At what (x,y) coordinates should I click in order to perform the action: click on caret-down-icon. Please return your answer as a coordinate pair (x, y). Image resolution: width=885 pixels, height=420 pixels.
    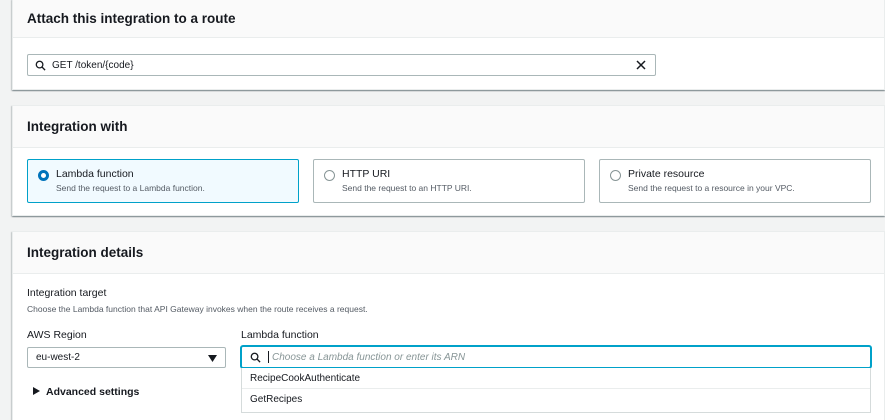
    Looking at the image, I should click on (212, 359).